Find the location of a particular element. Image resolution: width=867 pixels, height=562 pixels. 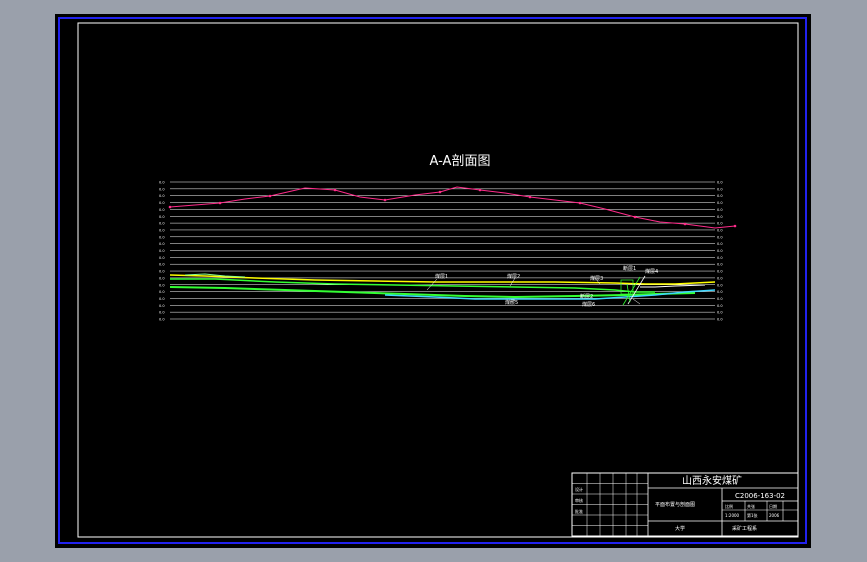

seam-label: 煤层2 is located at coordinates (513, 276).